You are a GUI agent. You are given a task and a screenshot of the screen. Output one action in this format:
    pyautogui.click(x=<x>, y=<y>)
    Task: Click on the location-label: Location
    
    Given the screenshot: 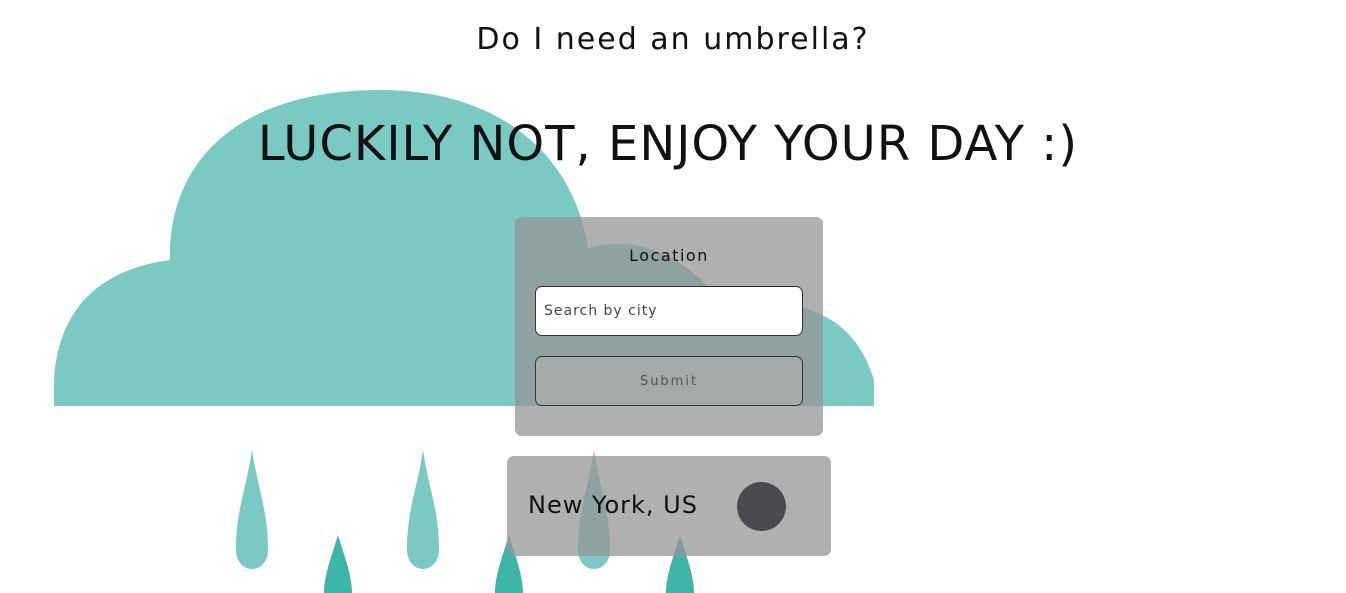 What is the action you would take?
    pyautogui.click(x=669, y=255)
    